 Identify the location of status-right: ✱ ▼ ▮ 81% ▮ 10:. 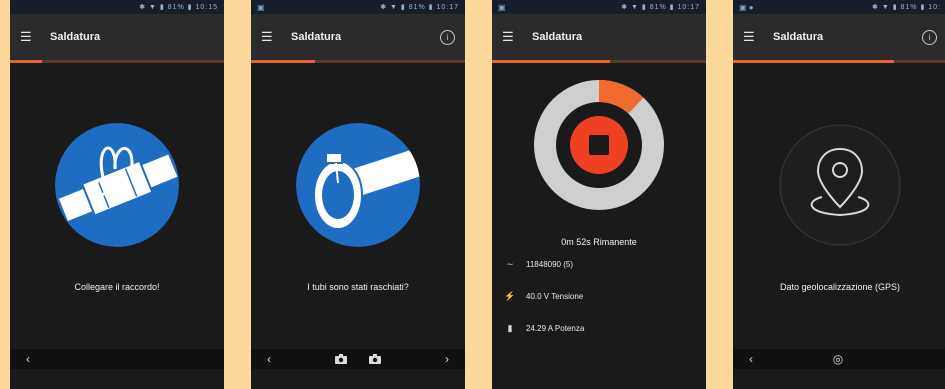
(906, 7).